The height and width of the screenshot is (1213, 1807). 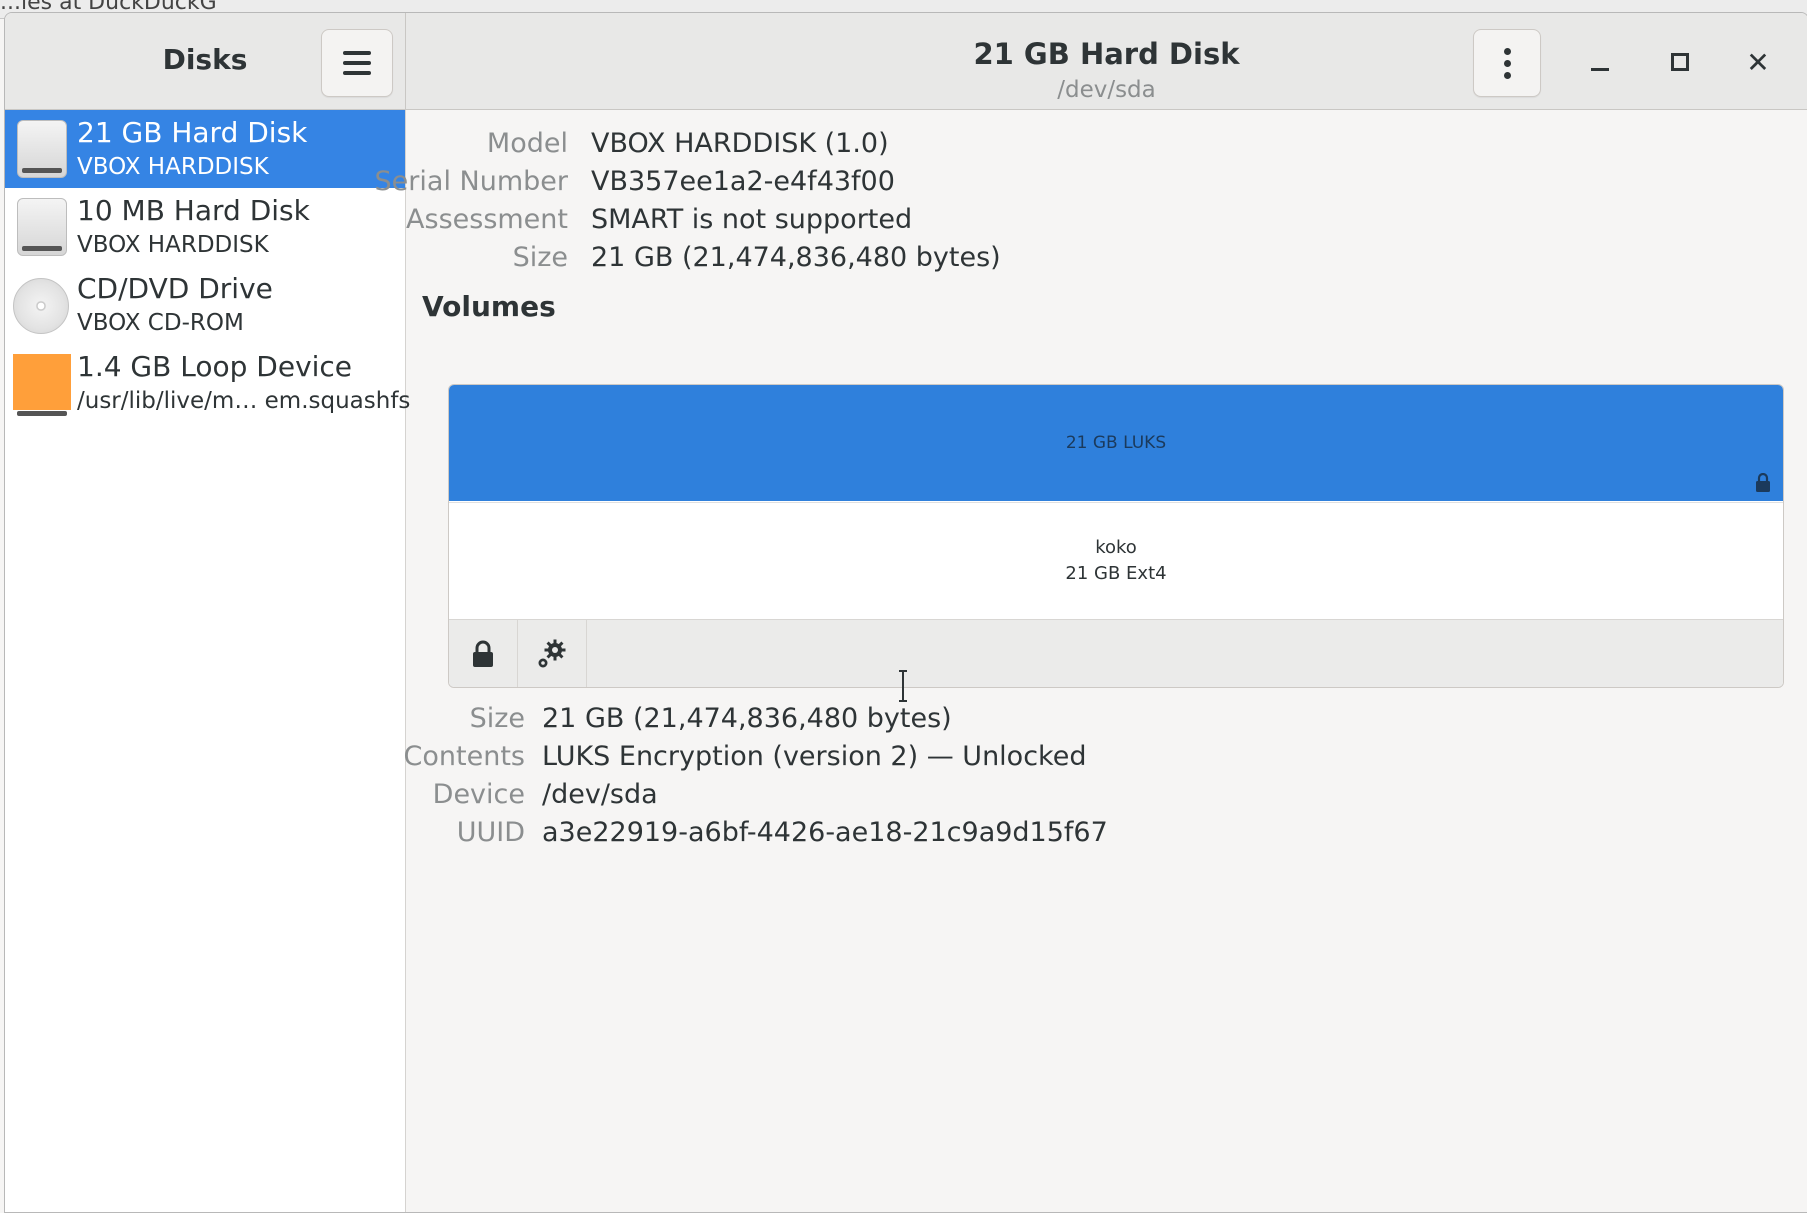 What do you see at coordinates (175, 288) in the screenshot?
I see `device-name: CD/DVD Drive` at bounding box center [175, 288].